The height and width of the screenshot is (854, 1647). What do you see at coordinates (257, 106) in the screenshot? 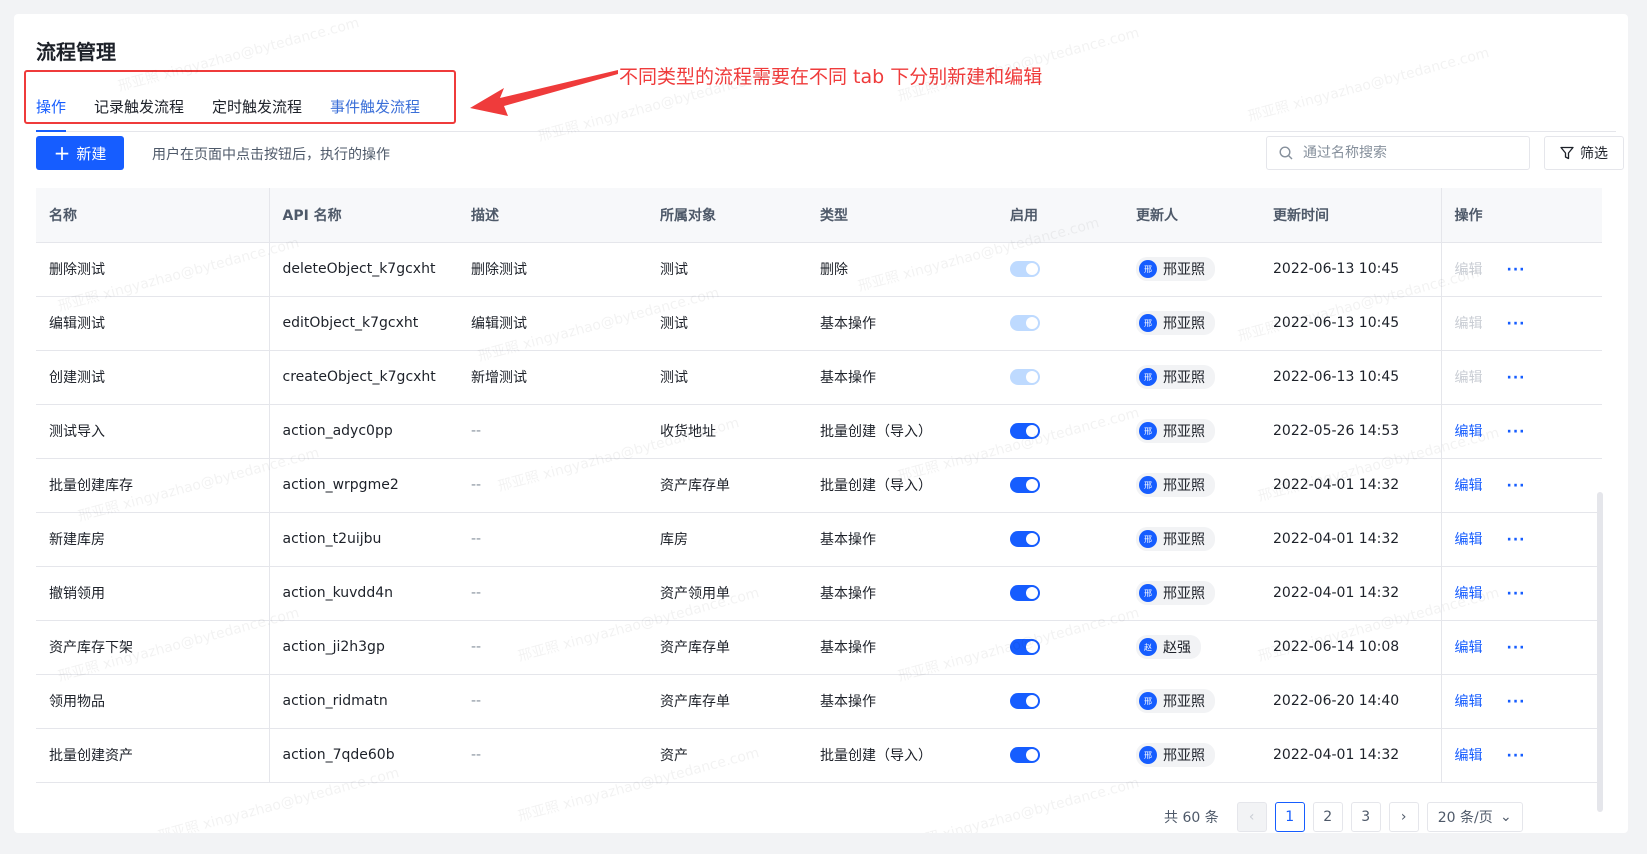
I see `tab-2: 定时触发流程` at bounding box center [257, 106].